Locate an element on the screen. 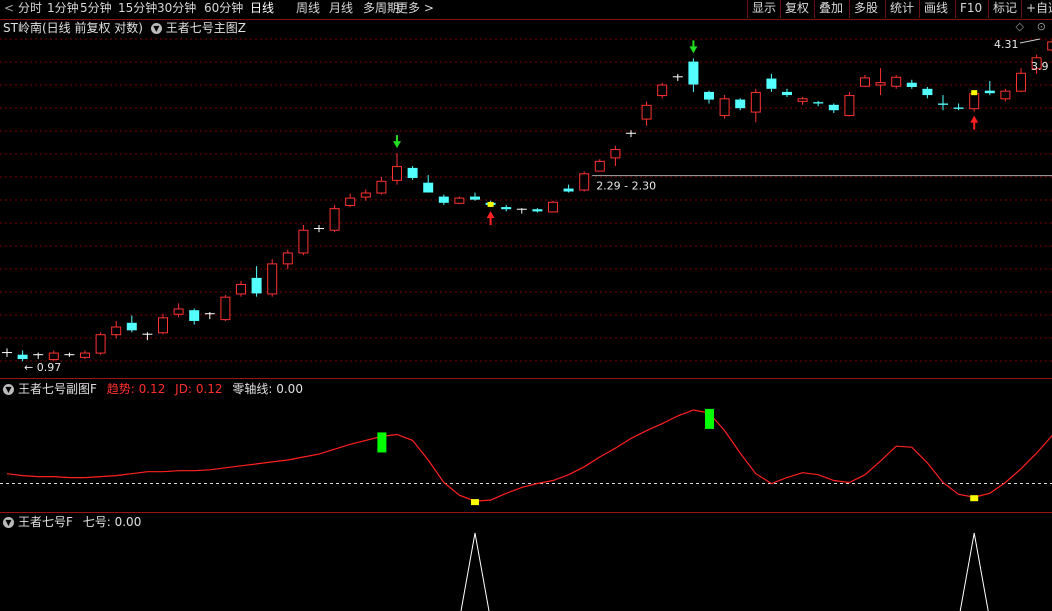  toolbar-button-6: F10 is located at coordinates (968, 9).